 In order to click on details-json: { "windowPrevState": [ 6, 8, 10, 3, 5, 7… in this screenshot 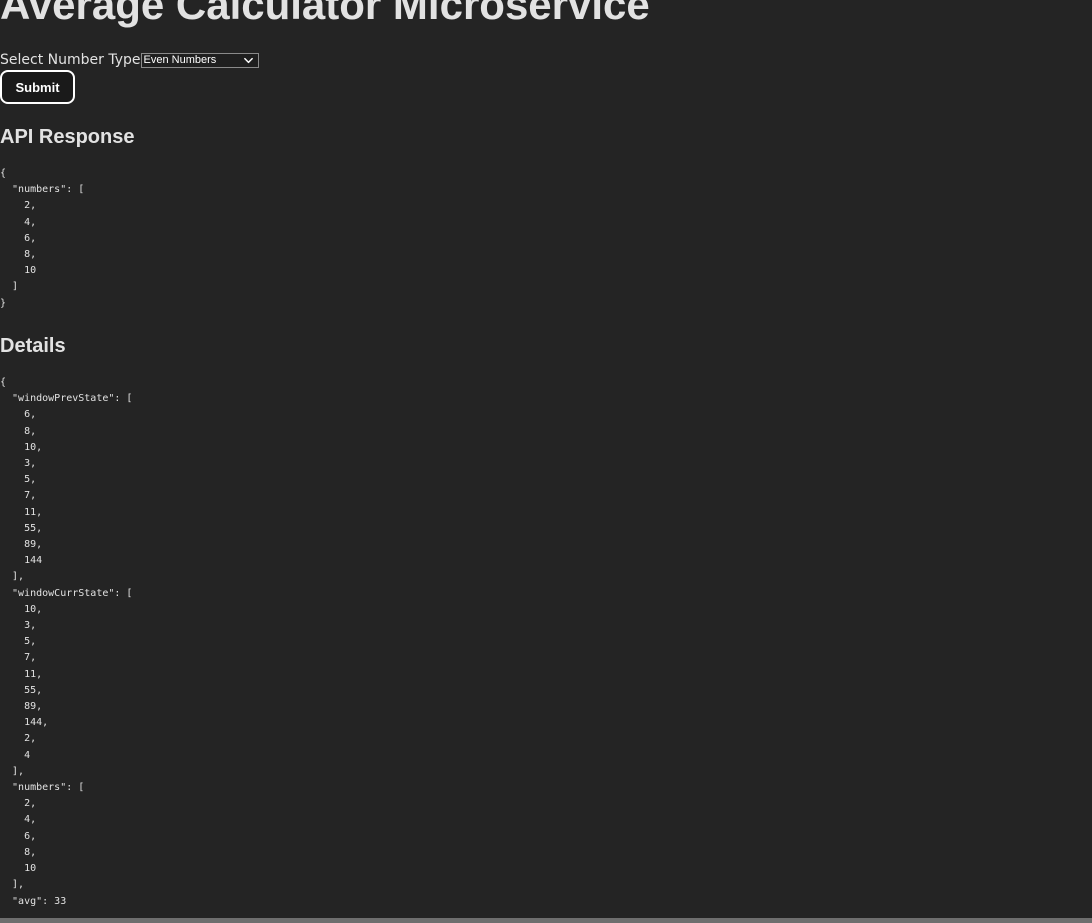, I will do `click(66, 642)`.